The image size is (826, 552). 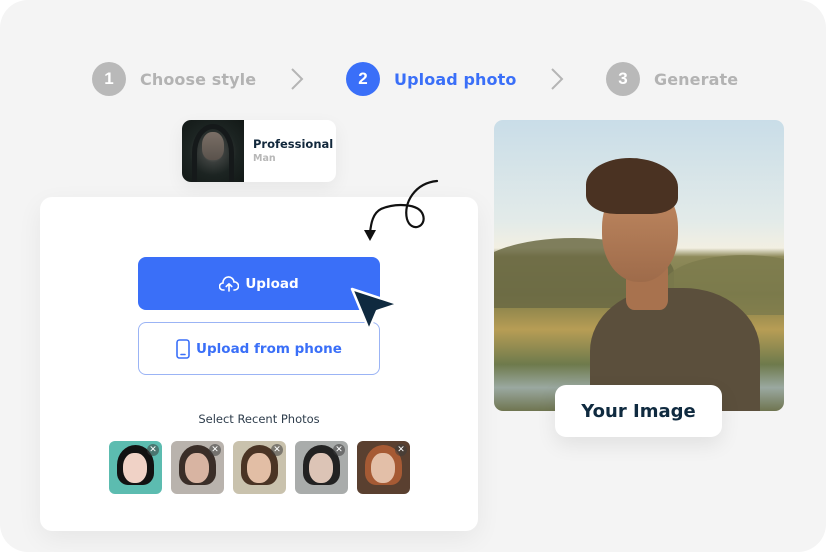 I want to click on step-number: 3, so click(x=623, y=79).